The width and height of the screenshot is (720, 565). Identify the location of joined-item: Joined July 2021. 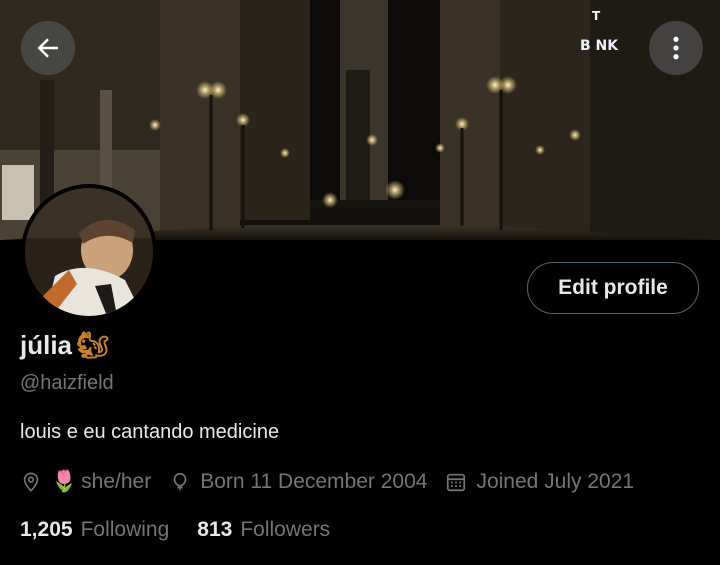
(539, 482).